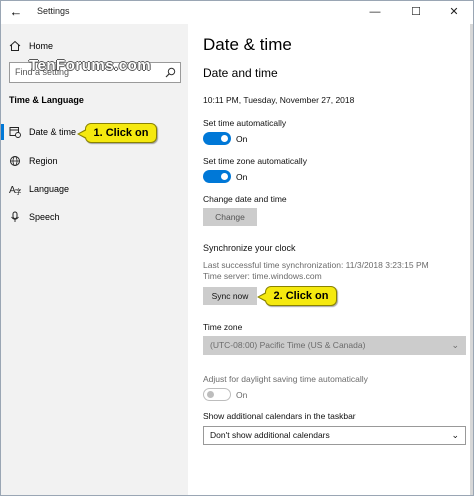 This screenshot has height=496, width=474. Describe the element at coordinates (44, 217) in the screenshot. I see `sidebar-item-label: Speech` at that location.